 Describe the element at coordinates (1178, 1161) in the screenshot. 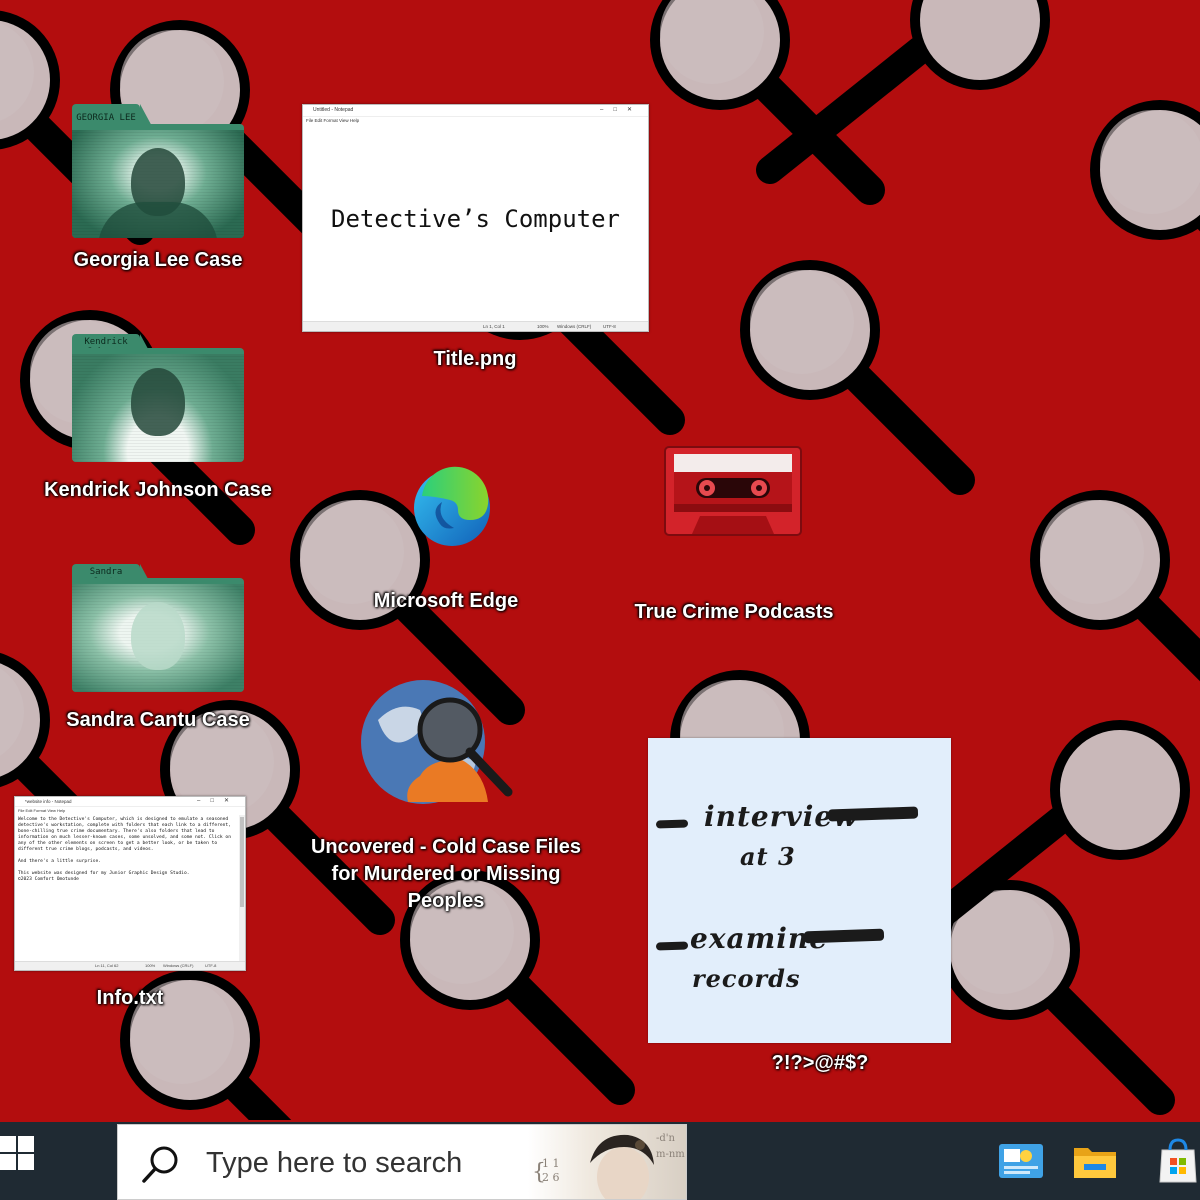

I see `store-icon` at that location.